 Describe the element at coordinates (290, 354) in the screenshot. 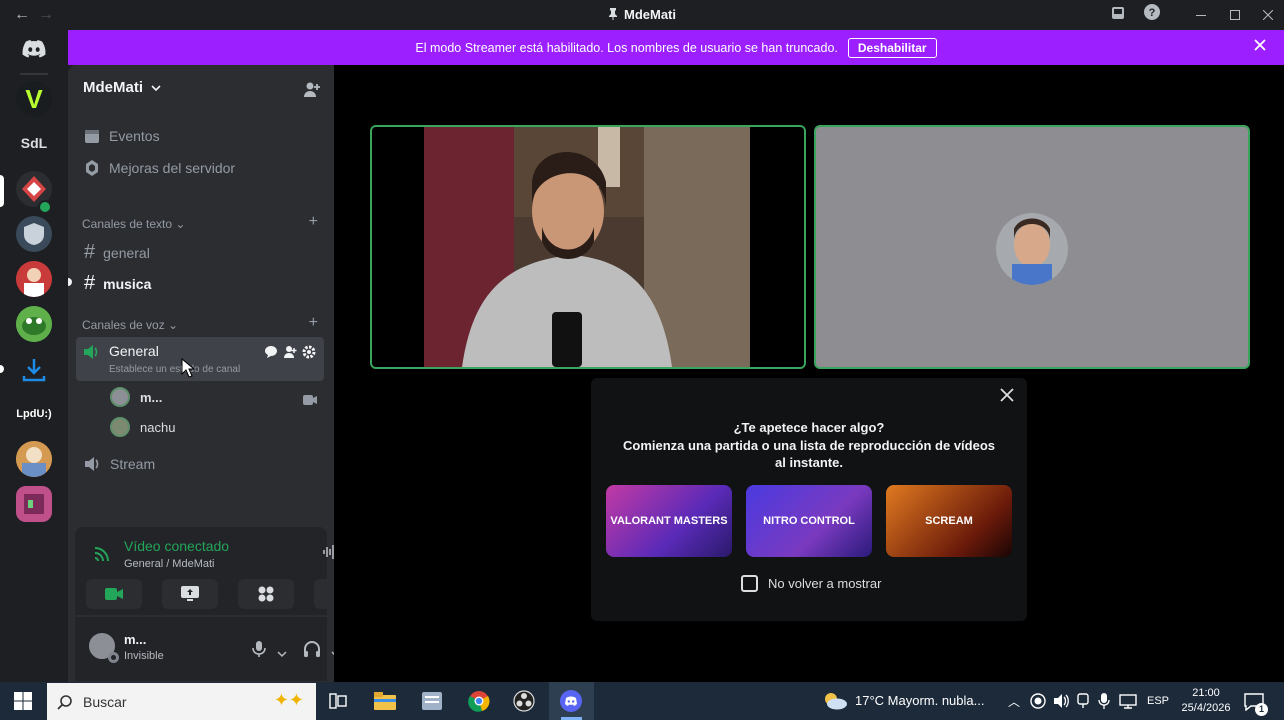

I see `invite-to-channel-icon` at that location.